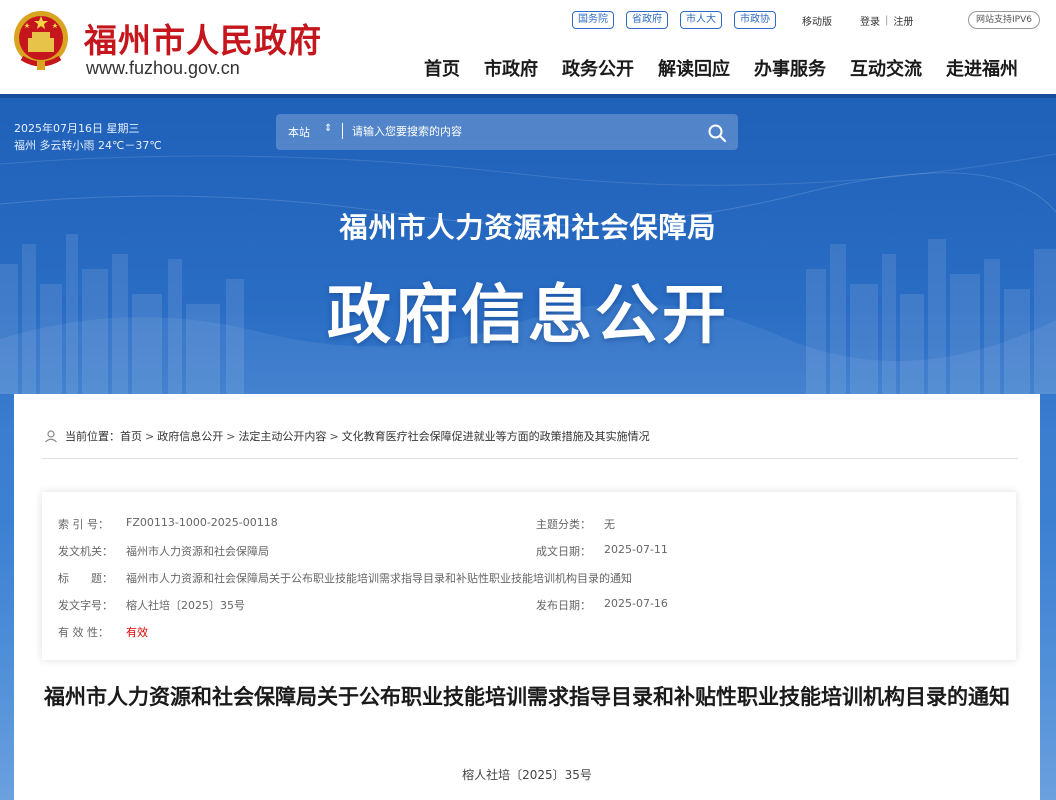 This screenshot has width=1056, height=800. Describe the element at coordinates (636, 603) in the screenshot. I see `publish-date-value: 2025-07-16` at that location.